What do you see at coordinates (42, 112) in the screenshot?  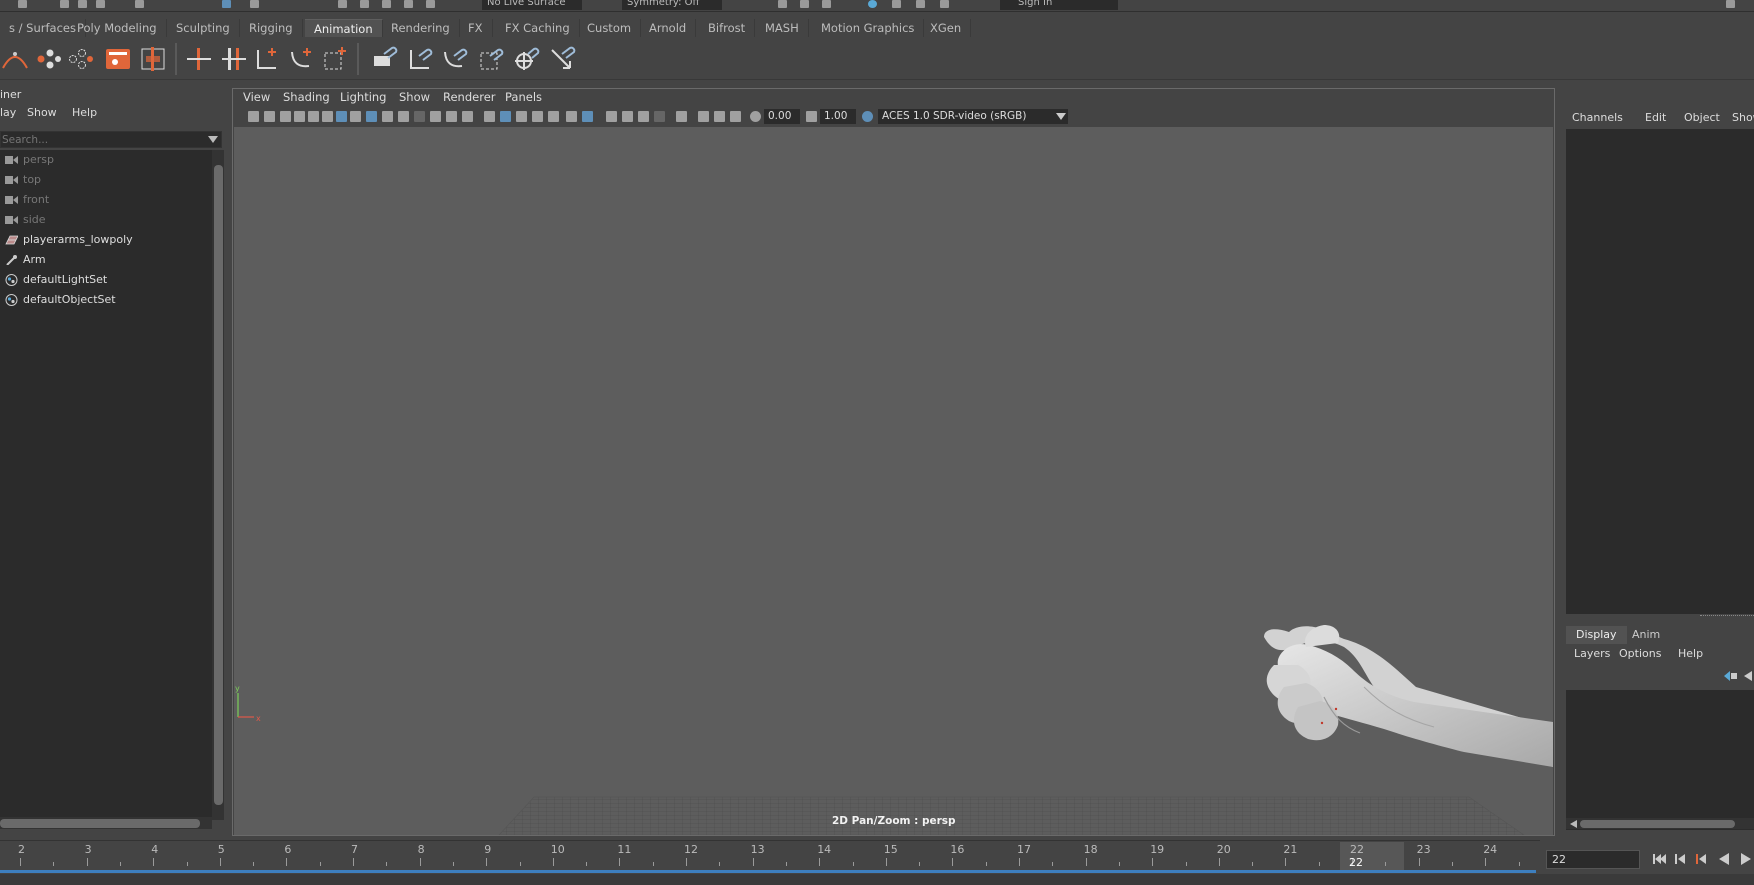 I see `outliner-menu-show: Show` at bounding box center [42, 112].